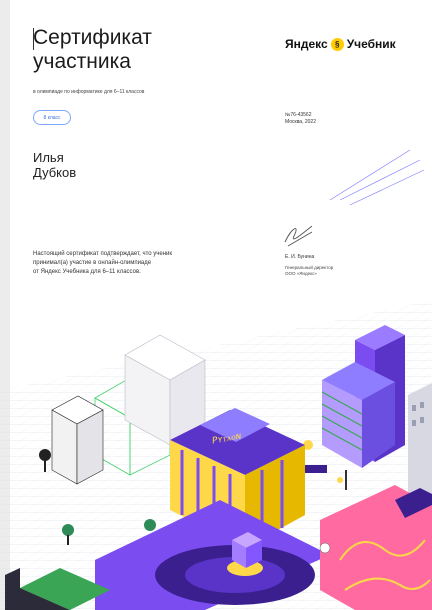 This screenshot has width=432, height=610. I want to click on participant-name: Илья Дубков, so click(54, 165).